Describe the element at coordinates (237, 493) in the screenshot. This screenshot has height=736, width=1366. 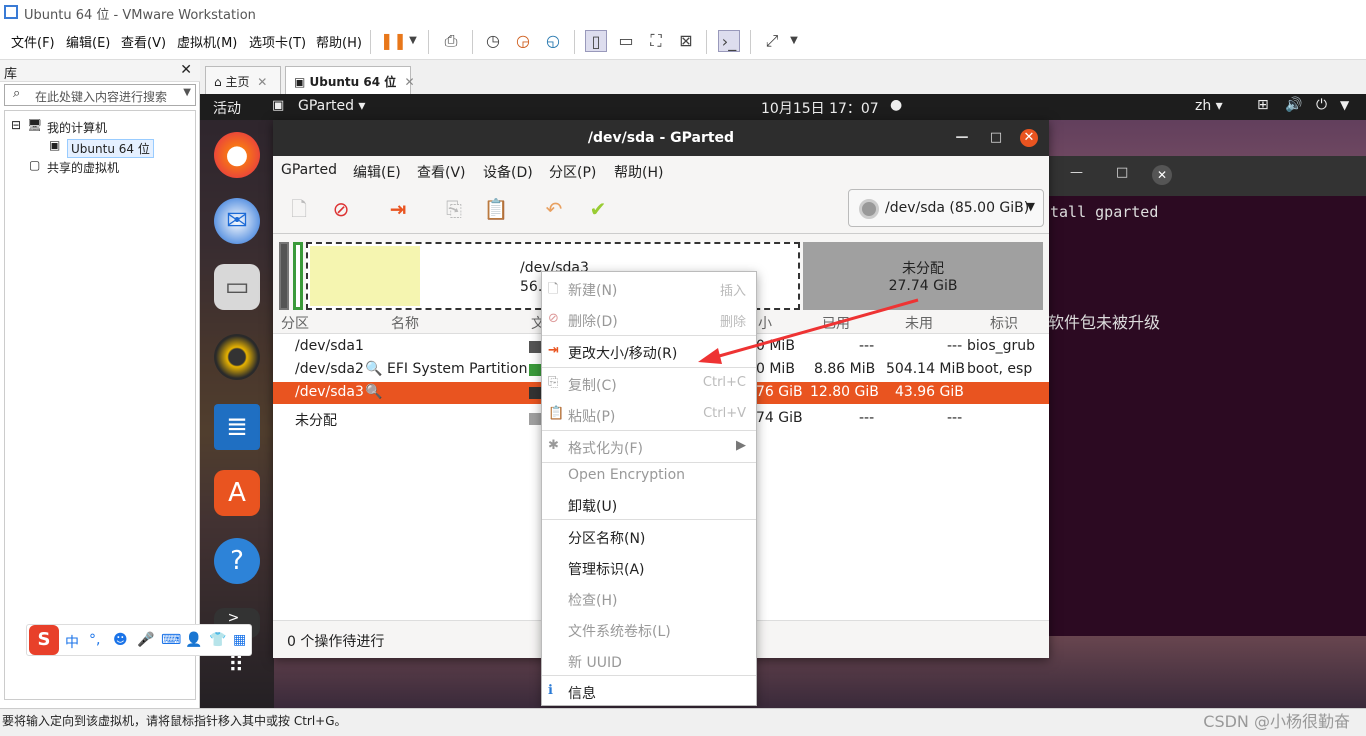
I see `software-center-icon: A` at that location.